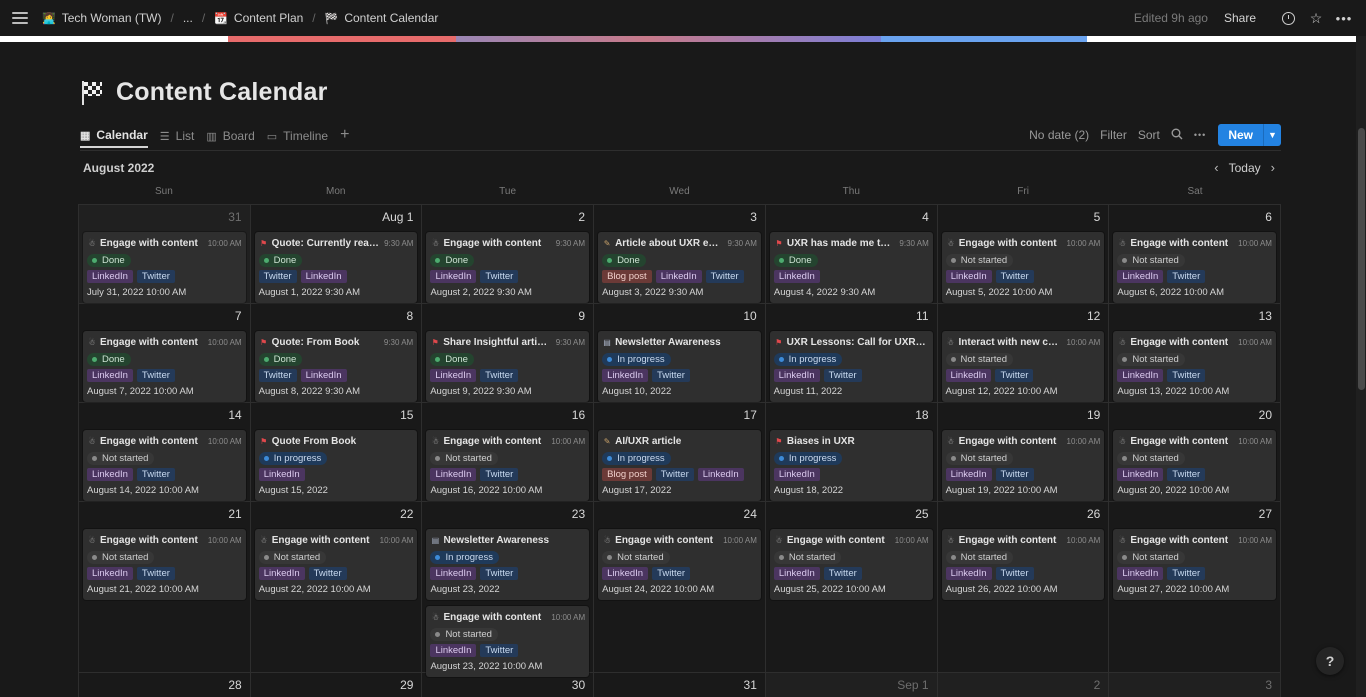 The height and width of the screenshot is (697, 1366). Describe the element at coordinates (1149, 135) in the screenshot. I see `sort-button: Sort` at that location.